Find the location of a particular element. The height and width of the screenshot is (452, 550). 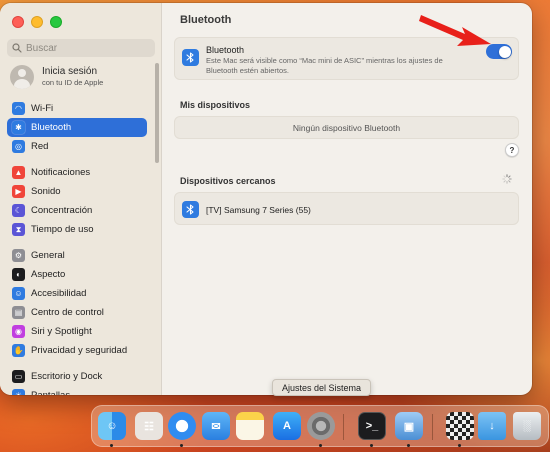

sidebar-item-label: Pantallas is located at coordinates (50, 392).